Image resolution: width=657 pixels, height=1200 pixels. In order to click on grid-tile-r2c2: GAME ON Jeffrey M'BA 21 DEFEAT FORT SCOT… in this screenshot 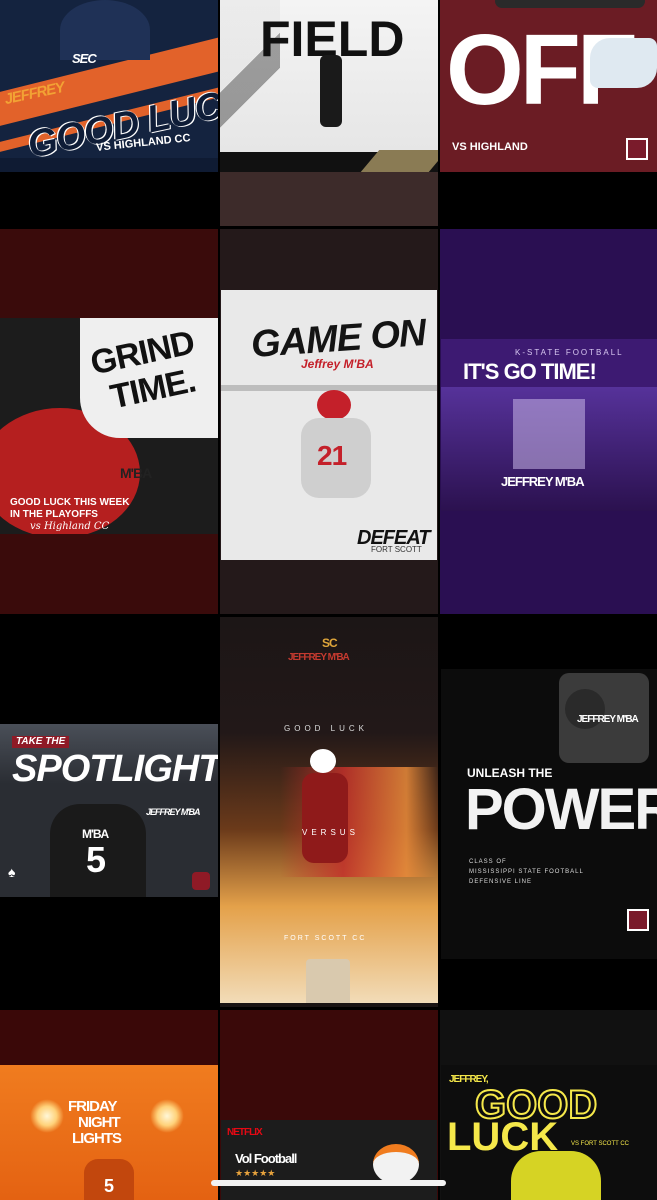, I will do `click(329, 421)`.